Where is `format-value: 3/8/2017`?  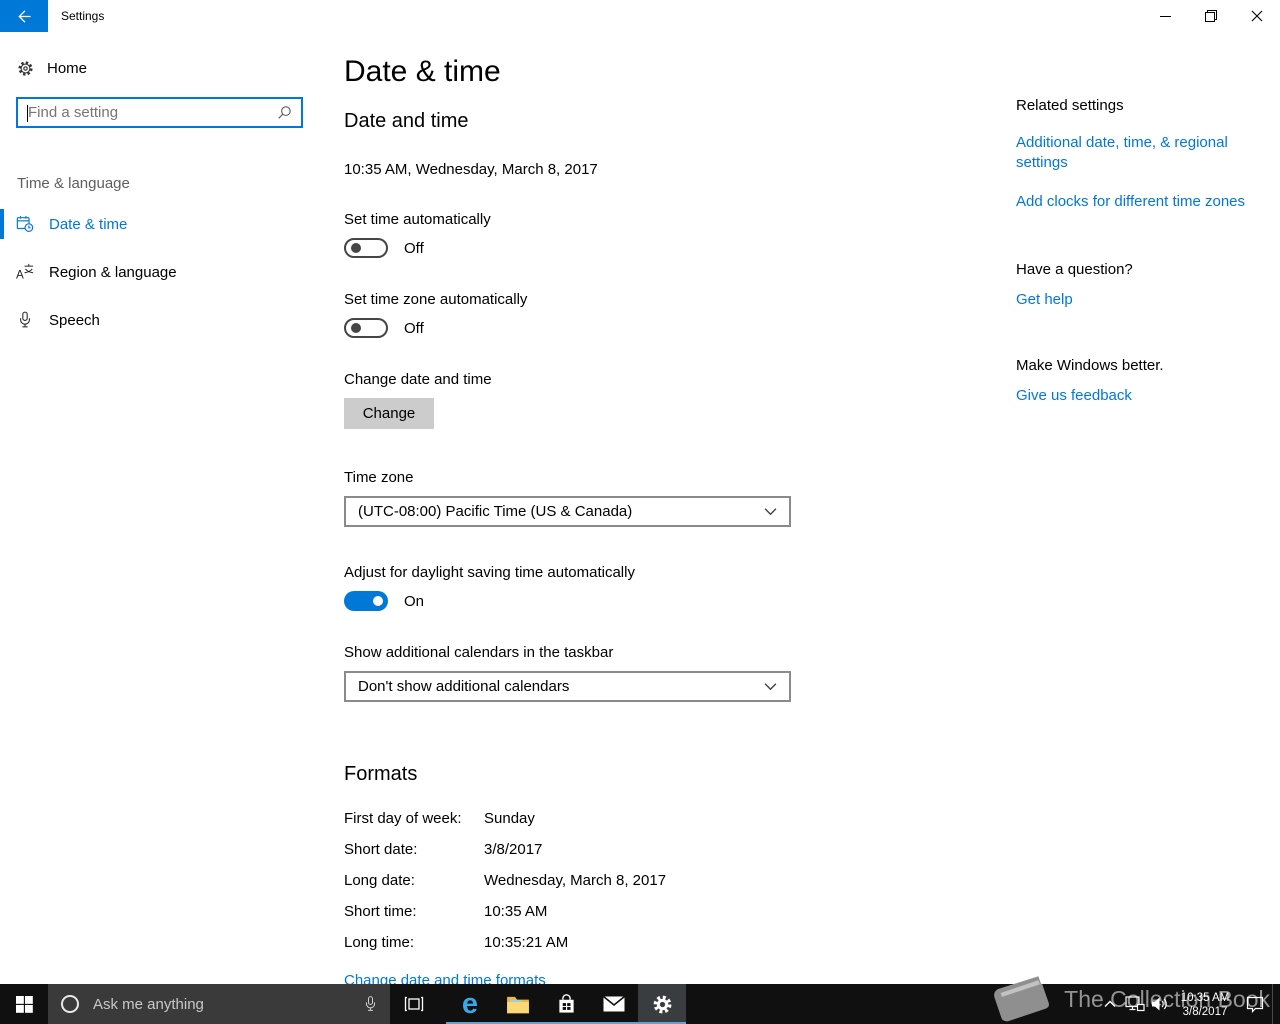
format-value: 3/8/2017 is located at coordinates (513, 849).